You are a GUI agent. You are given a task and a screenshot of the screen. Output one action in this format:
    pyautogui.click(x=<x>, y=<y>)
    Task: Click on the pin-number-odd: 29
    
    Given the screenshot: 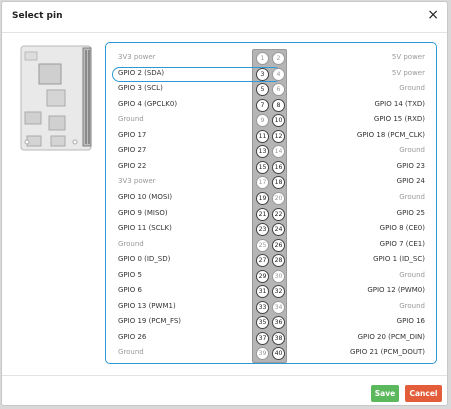 What is the action you would take?
    pyautogui.click(x=262, y=276)
    